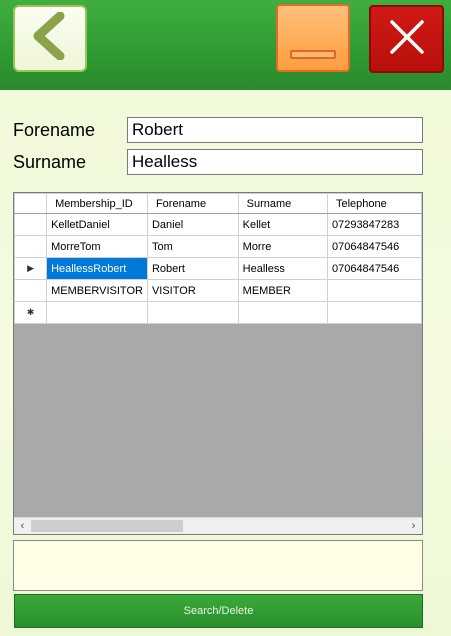 This screenshot has width=451, height=636. What do you see at coordinates (97, 268) in the screenshot?
I see `cell-membership-id-selected: HeallessRobert` at bounding box center [97, 268].